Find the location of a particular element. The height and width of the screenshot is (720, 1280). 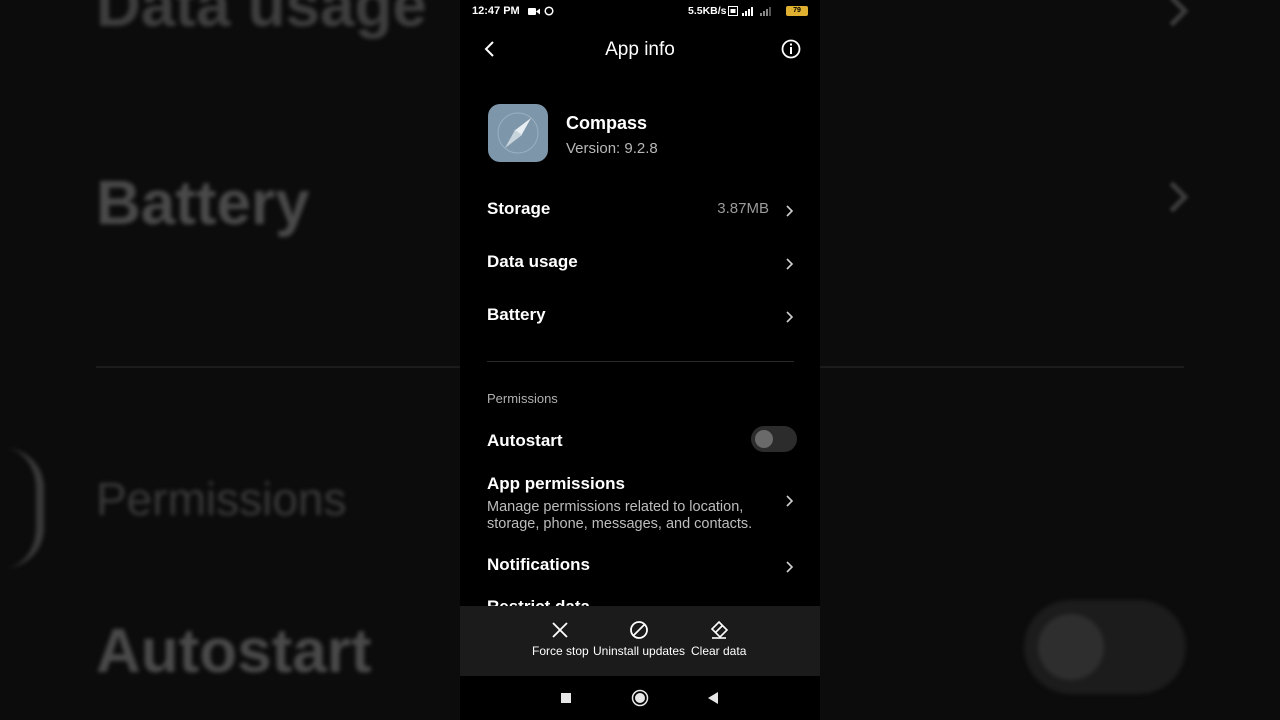

battery-icon: 79 is located at coordinates (797, 11).